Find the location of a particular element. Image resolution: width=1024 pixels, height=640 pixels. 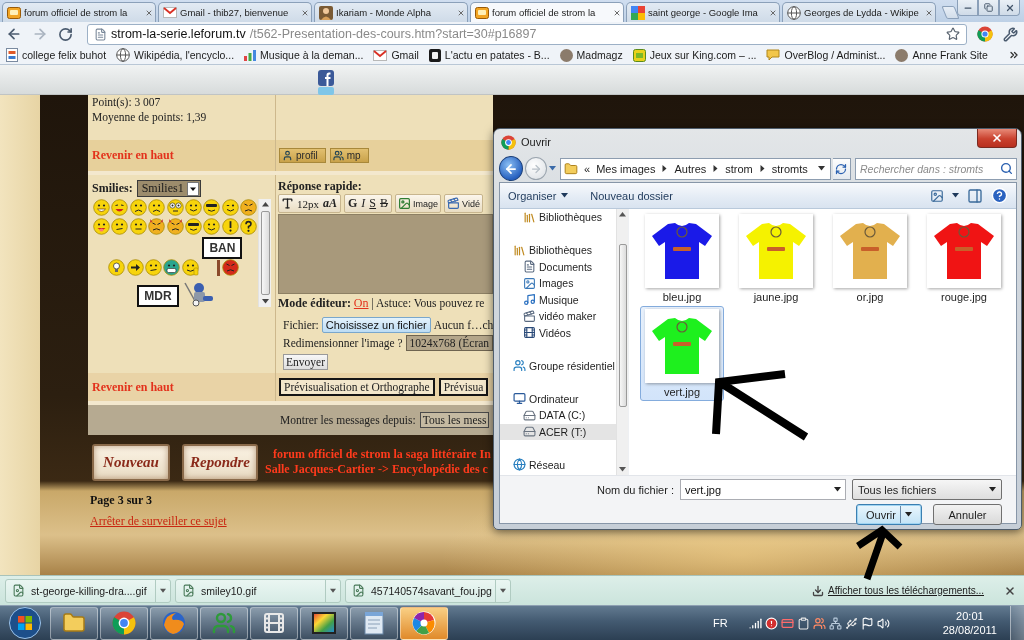

strikethrough-button: B is located at coordinates (384, 203).